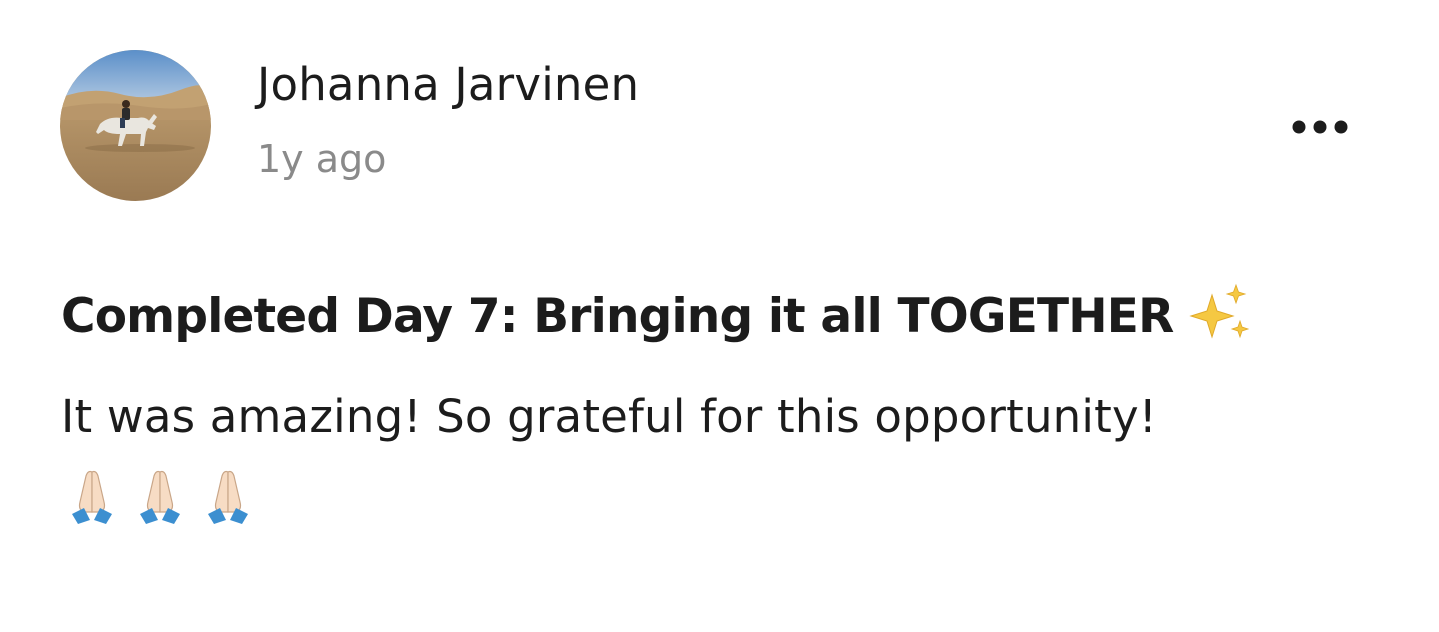 The height and width of the screenshot is (632, 1439). I want to click on post-timestamp: 1y ago, so click(322, 159).